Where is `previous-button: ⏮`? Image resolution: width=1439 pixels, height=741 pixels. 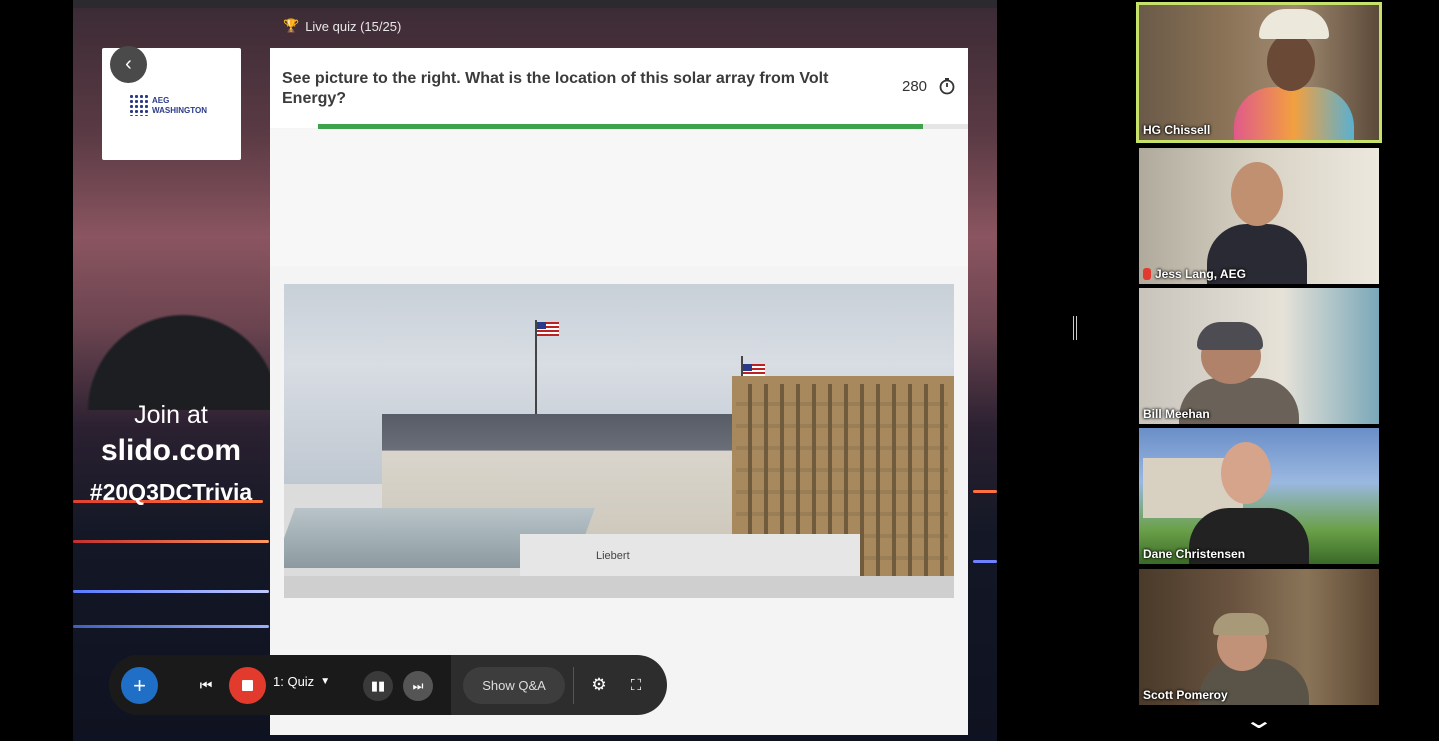 previous-button: ⏮ is located at coordinates (206, 685).